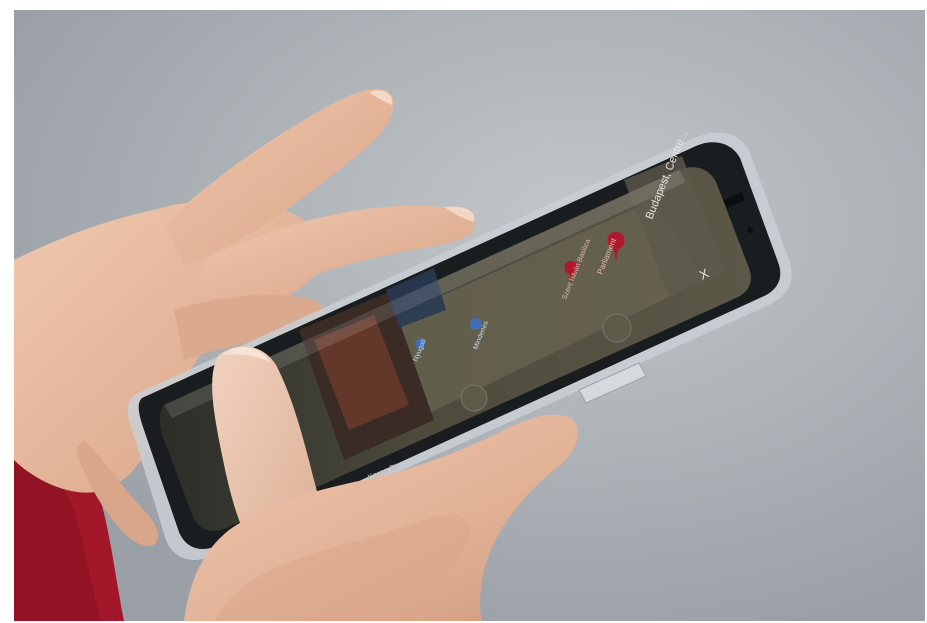 The width and height of the screenshot is (927, 623). Describe the element at coordinates (474, 398) in the screenshot. I see `location-button` at that location.